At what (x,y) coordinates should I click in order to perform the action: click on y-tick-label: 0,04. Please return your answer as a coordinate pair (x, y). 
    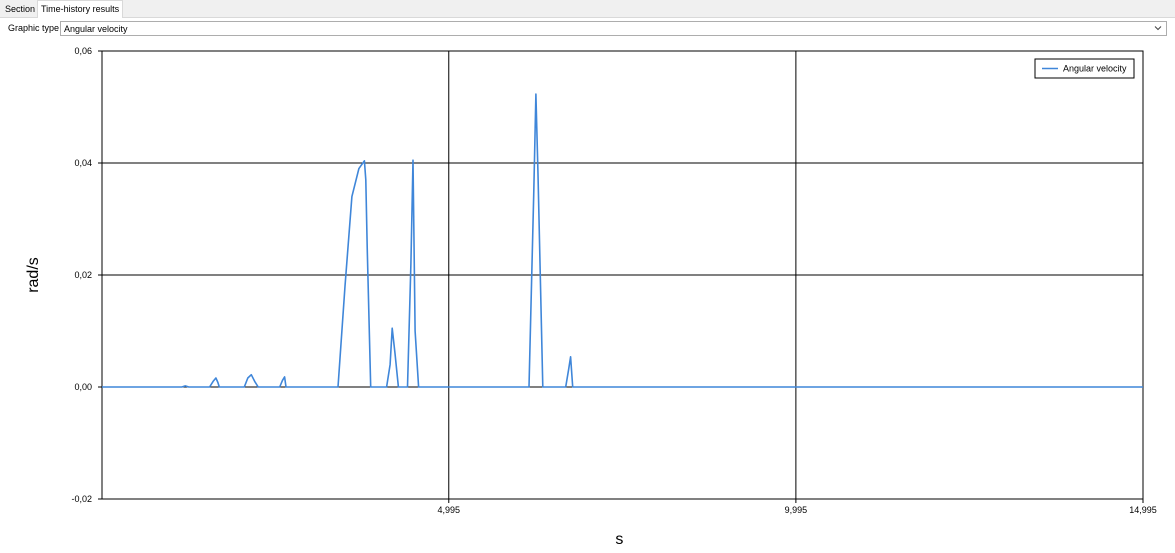
    Looking at the image, I should click on (83, 163).